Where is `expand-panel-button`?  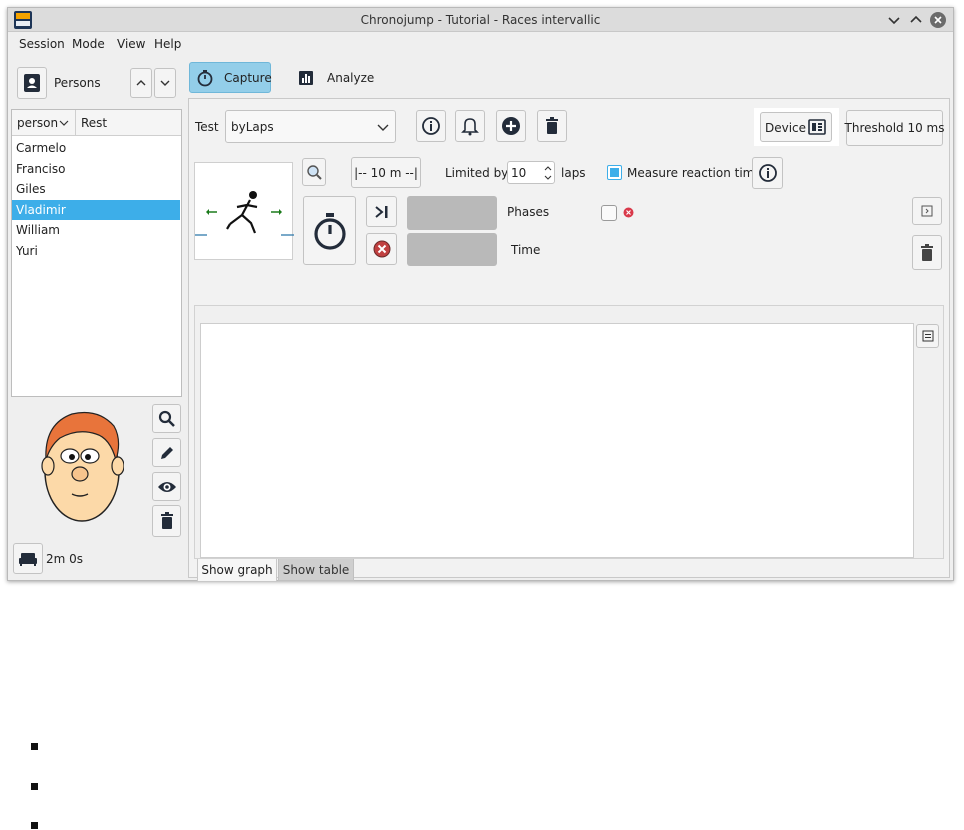 expand-panel-button is located at coordinates (927, 211).